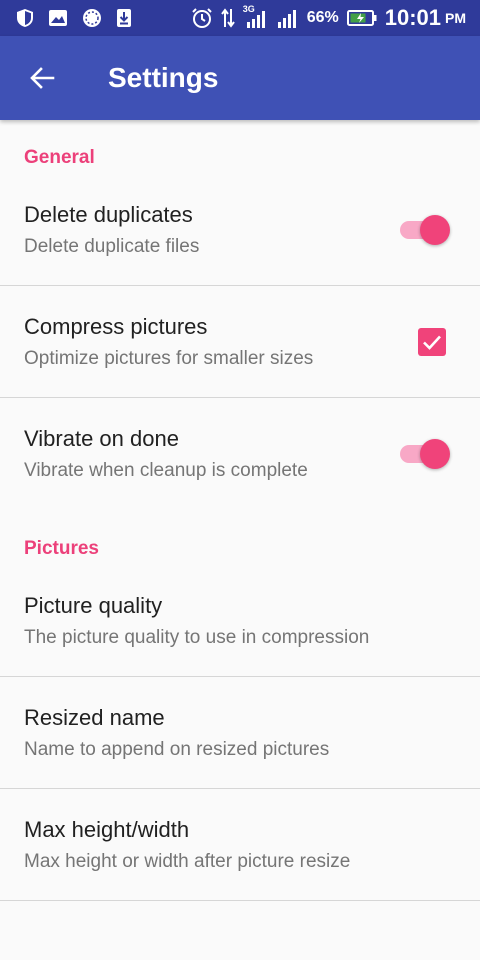 The height and width of the screenshot is (960, 480). Describe the element at coordinates (107, 829) in the screenshot. I see `pref-title: Max height/width` at that location.